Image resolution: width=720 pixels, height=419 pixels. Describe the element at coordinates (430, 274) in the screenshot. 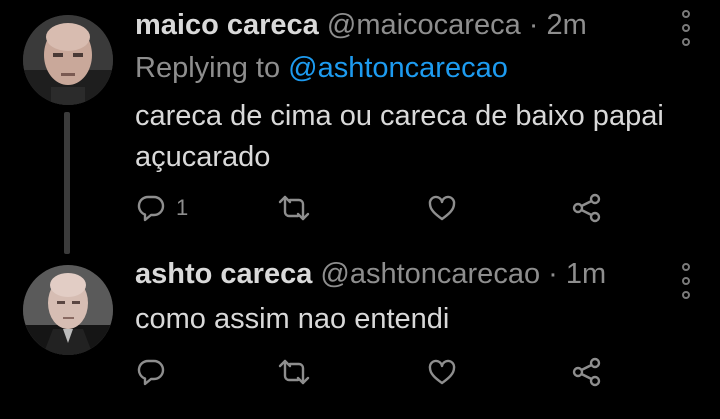

I see `user-handle: @ashtoncarecao` at that location.